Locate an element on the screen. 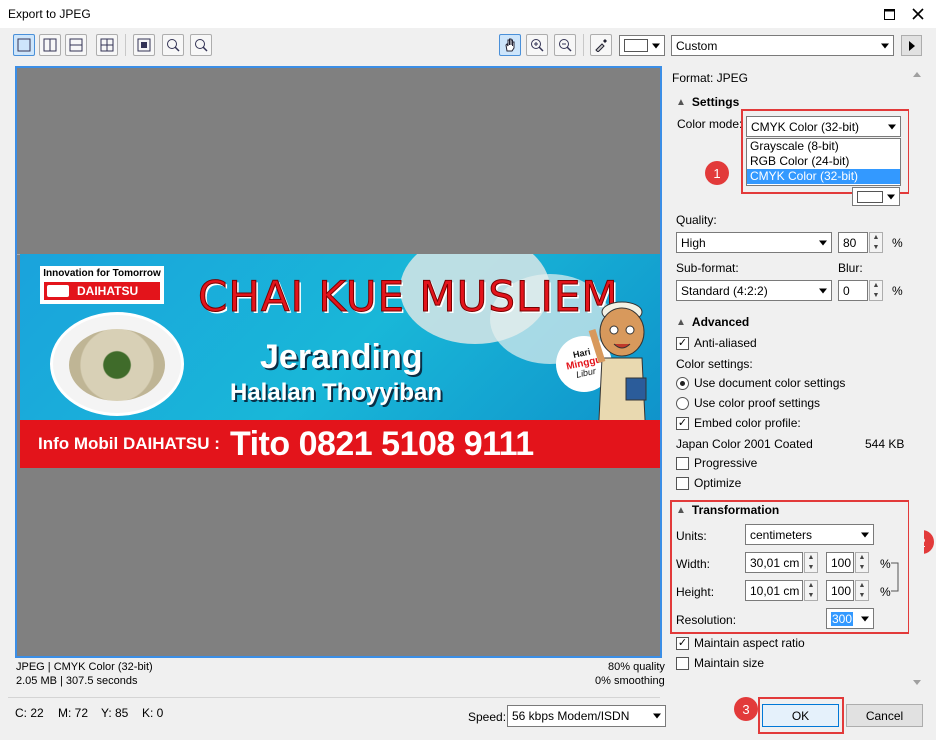 Image resolution: width=936 pixels, height=740 pixels. use-document-label: Use document color settings is located at coordinates (770, 383).